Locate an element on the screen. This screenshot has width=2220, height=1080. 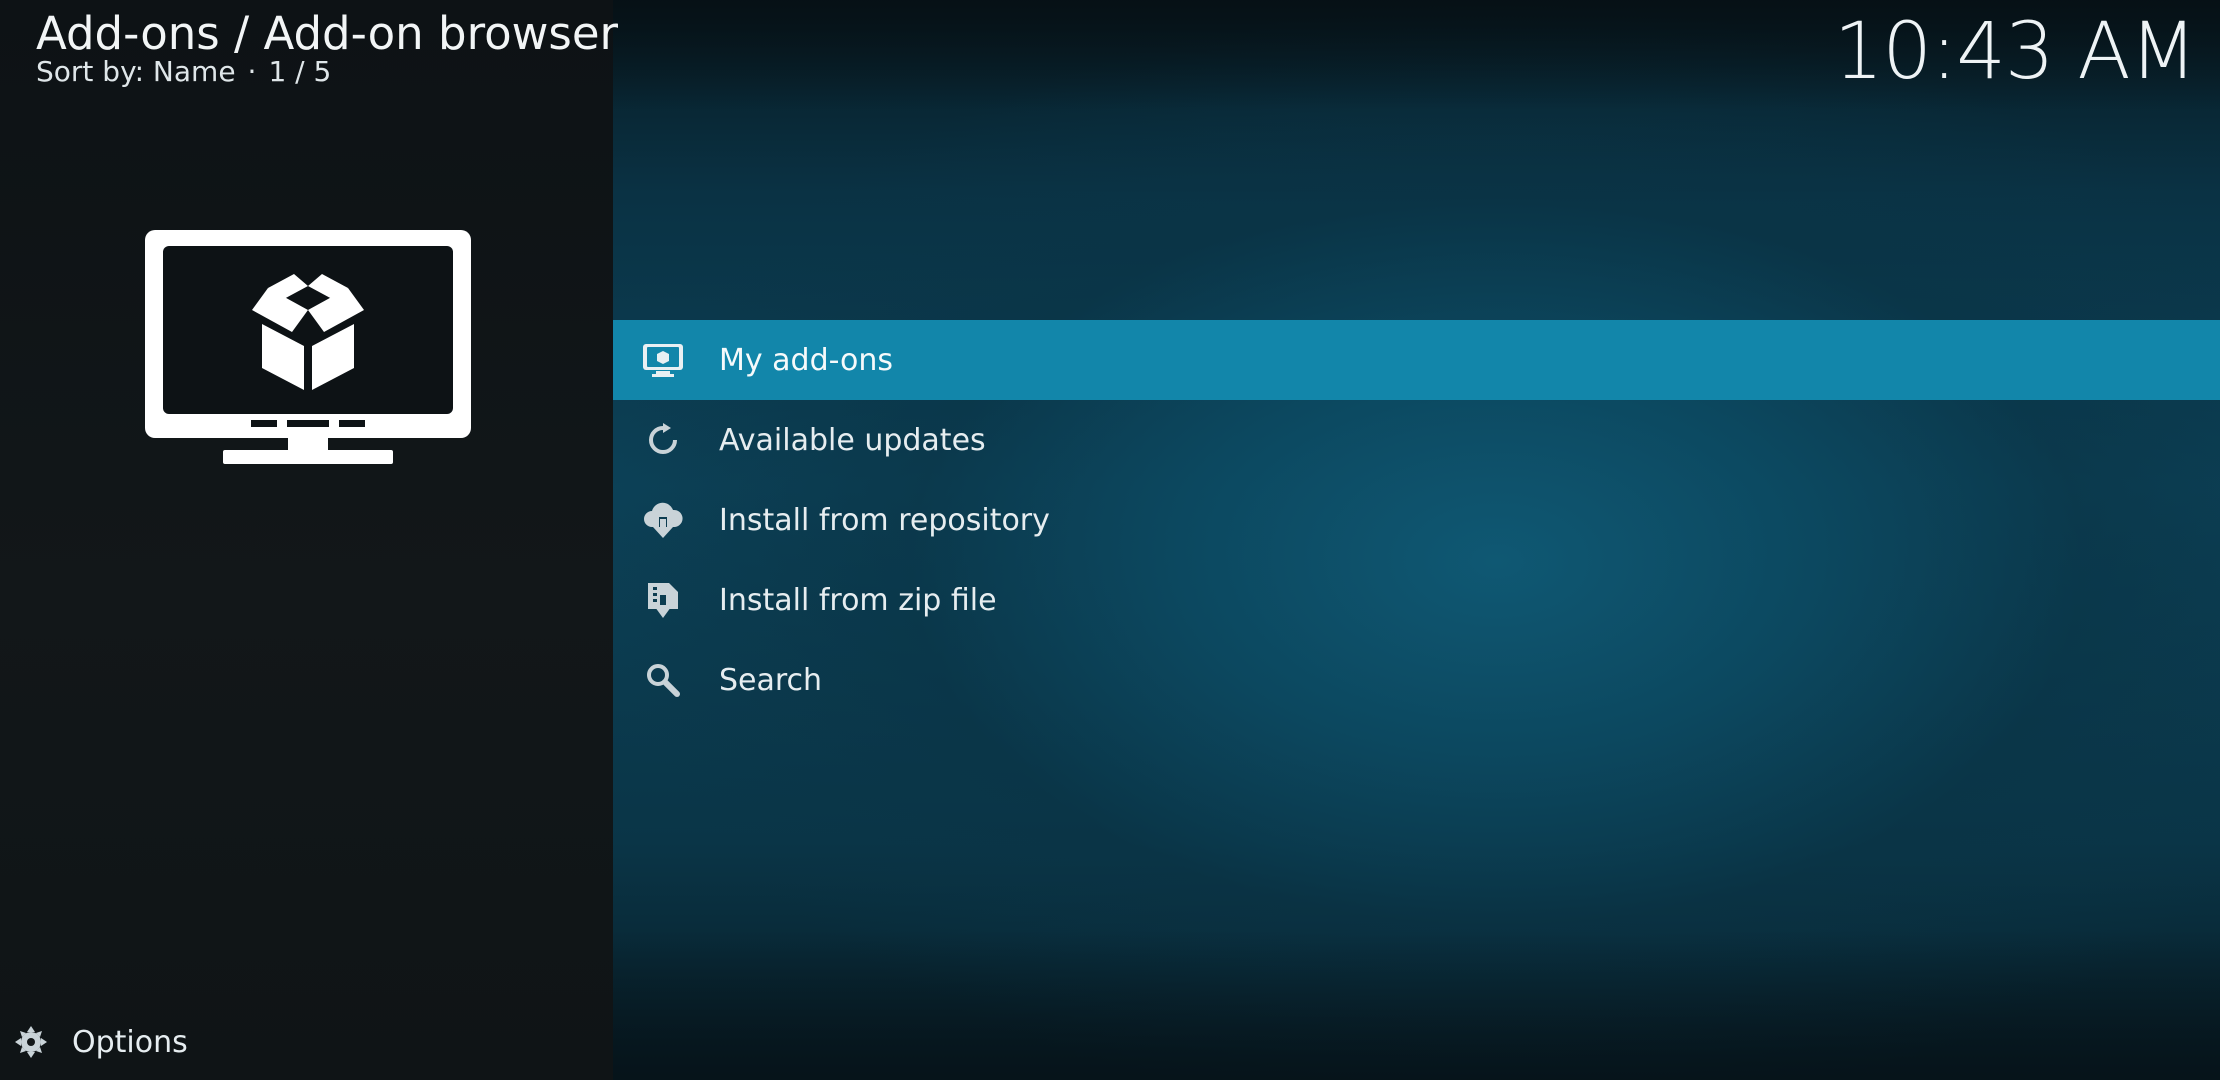
menu-item-label: Install from zip file is located at coordinates (858, 600).